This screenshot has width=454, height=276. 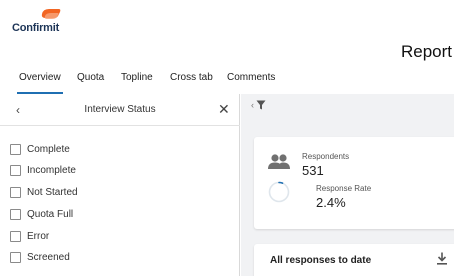 What do you see at coordinates (90, 77) in the screenshot?
I see `tab-quota: Quota` at bounding box center [90, 77].